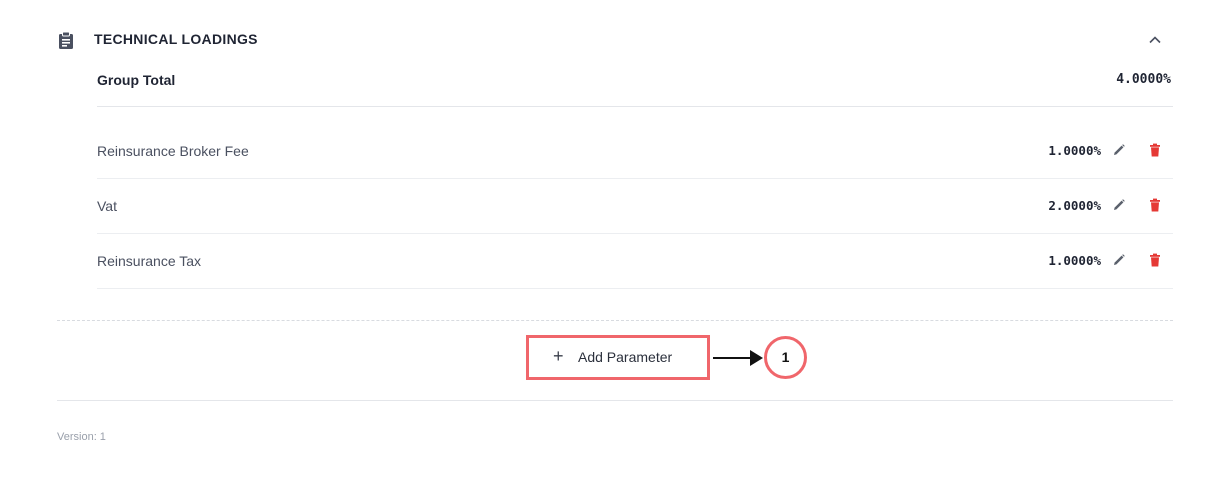  I want to click on parameter-row: Reinsurance Broker Fee 1.0000%, so click(635, 151).